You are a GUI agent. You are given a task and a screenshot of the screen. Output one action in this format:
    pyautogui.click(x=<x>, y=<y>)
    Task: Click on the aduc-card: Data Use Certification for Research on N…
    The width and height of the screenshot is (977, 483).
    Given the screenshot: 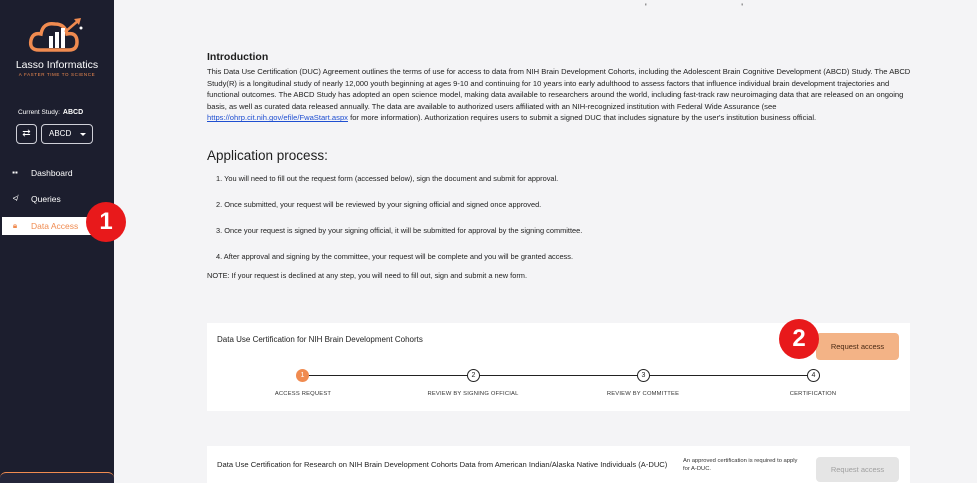 What is the action you would take?
    pyautogui.click(x=558, y=464)
    